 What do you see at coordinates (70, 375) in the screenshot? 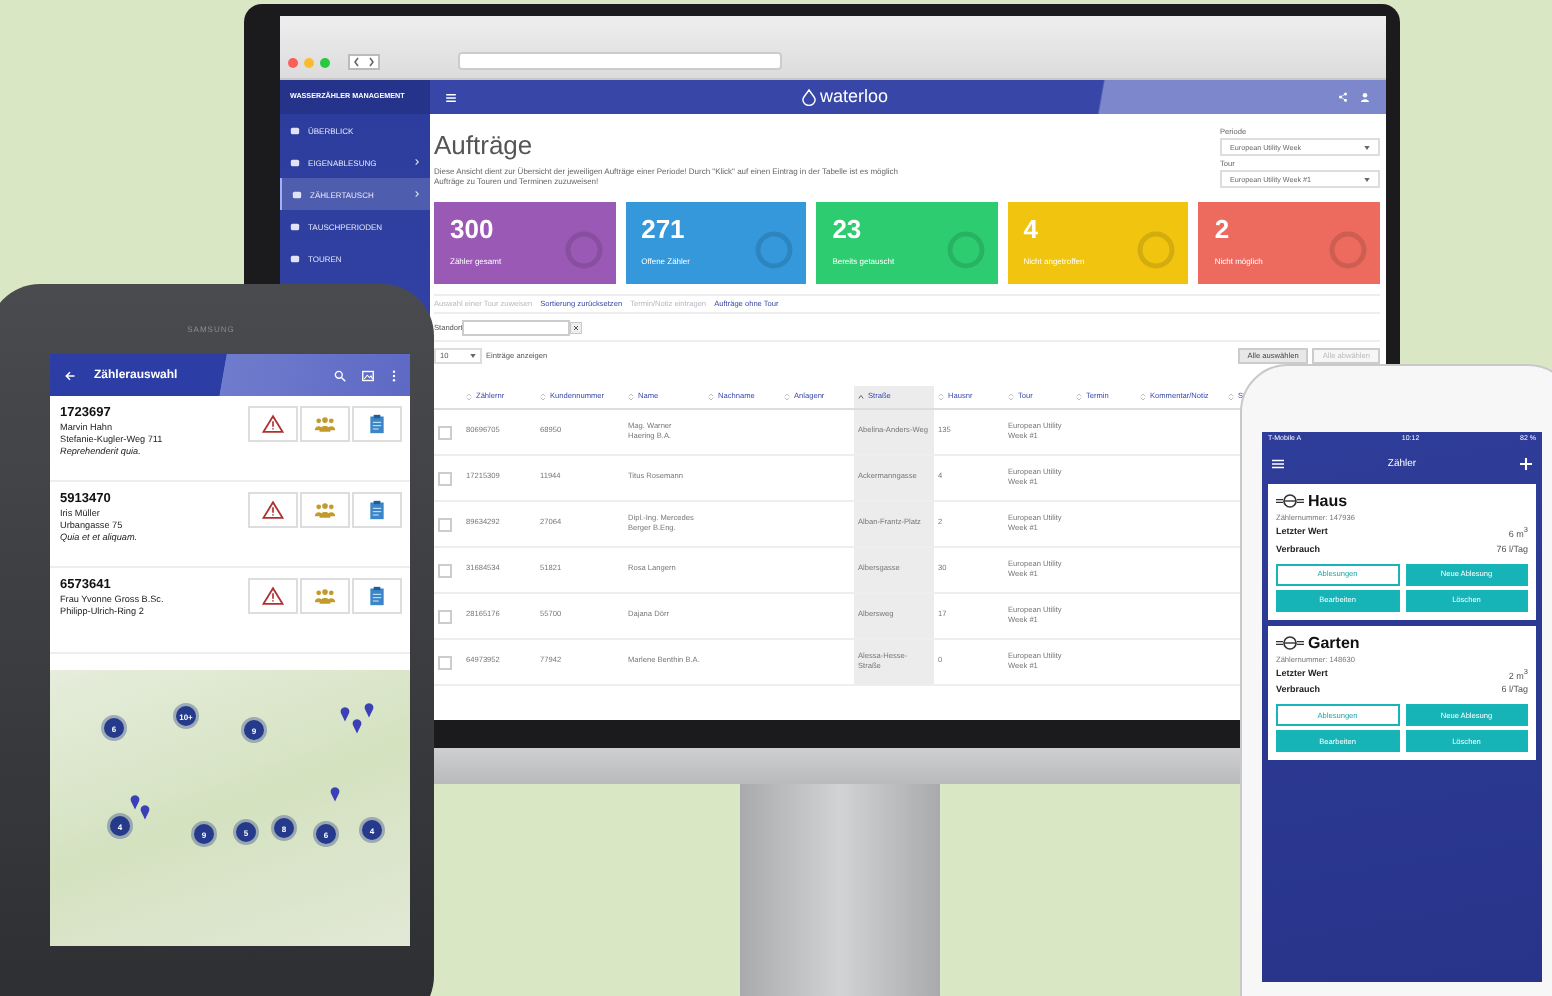
I see `back-arrow-icon` at bounding box center [70, 375].